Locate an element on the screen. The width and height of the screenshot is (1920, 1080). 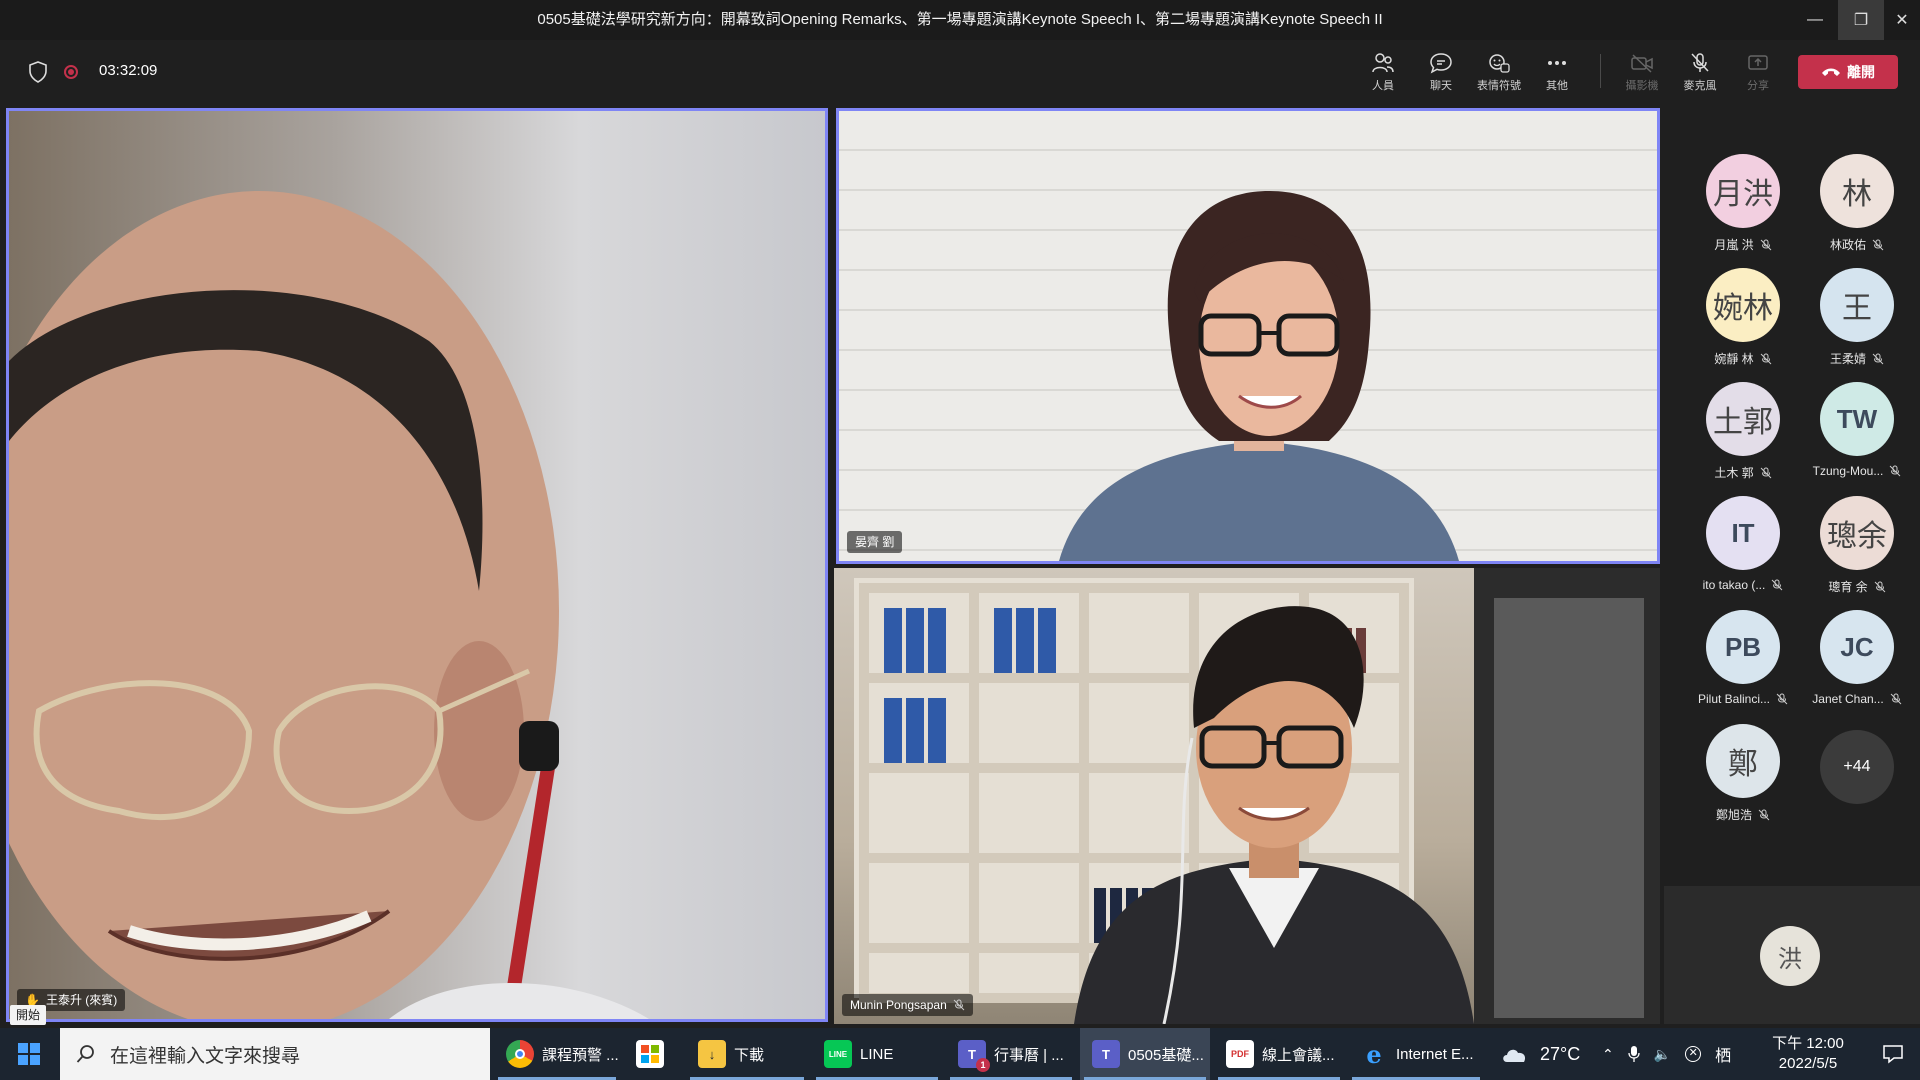
more-participants-button: +44 is located at coordinates (1857, 767).